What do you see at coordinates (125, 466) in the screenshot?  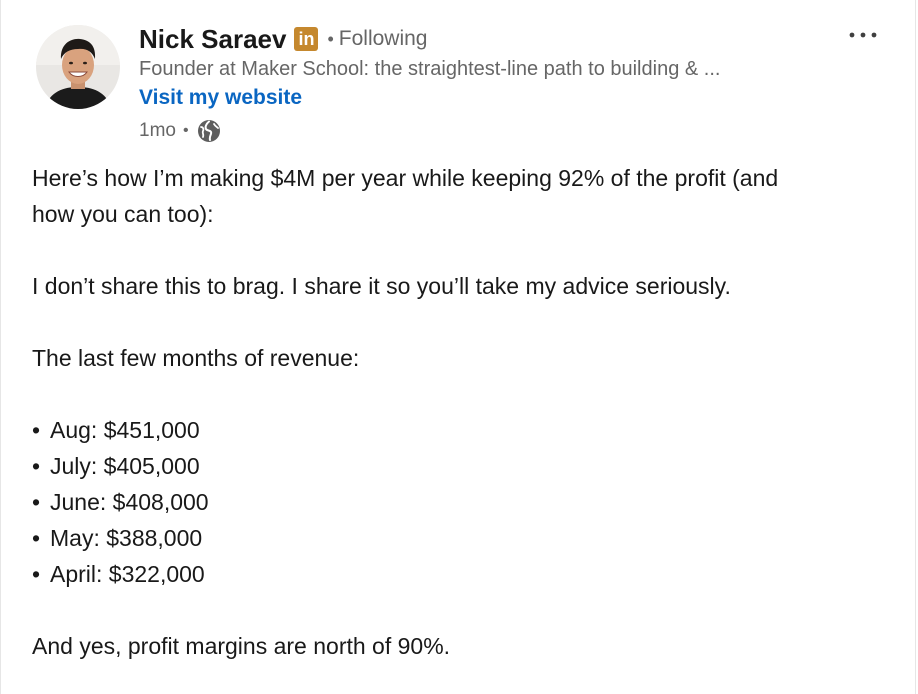 I see `revenue-item: July: $405,000` at bounding box center [125, 466].